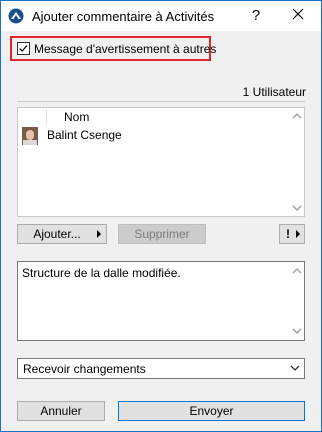 This screenshot has width=322, height=432. Describe the element at coordinates (161, 368) in the screenshot. I see `receive-mode-select: Recevoir changements` at that location.